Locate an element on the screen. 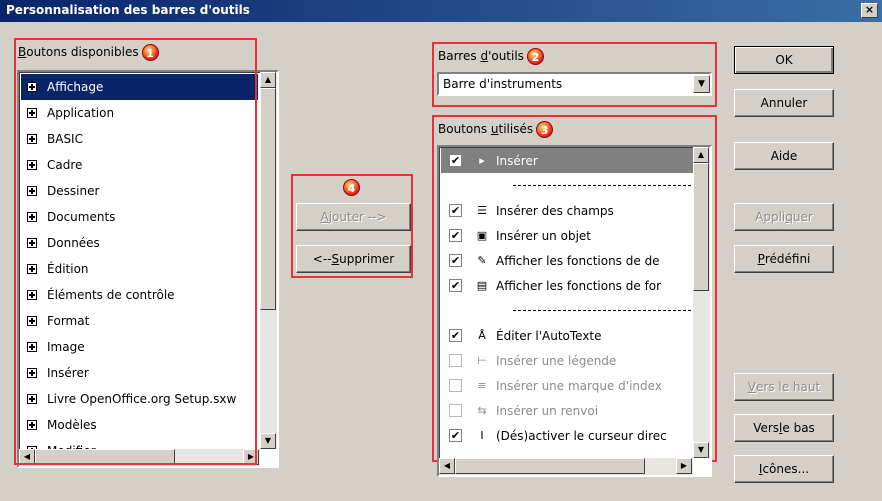 Image resolution: width=882 pixels, height=501 pixels. badge-2: 2 is located at coordinates (535, 56).